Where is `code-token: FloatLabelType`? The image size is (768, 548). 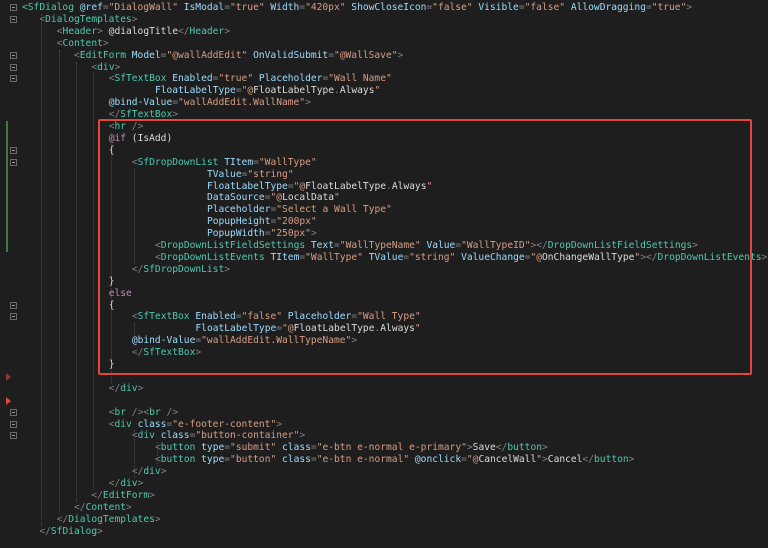 code-token: FloatLabelType is located at coordinates (195, 91).